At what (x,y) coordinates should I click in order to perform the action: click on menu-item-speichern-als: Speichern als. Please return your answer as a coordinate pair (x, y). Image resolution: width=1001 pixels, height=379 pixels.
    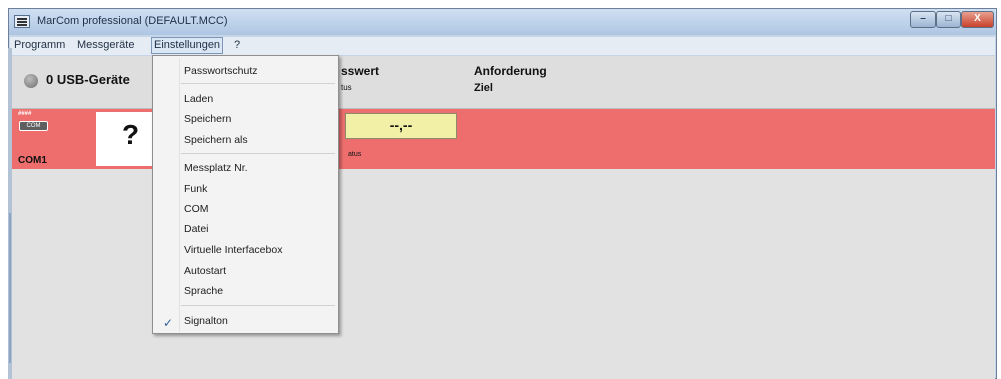
    Looking at the image, I should click on (216, 140).